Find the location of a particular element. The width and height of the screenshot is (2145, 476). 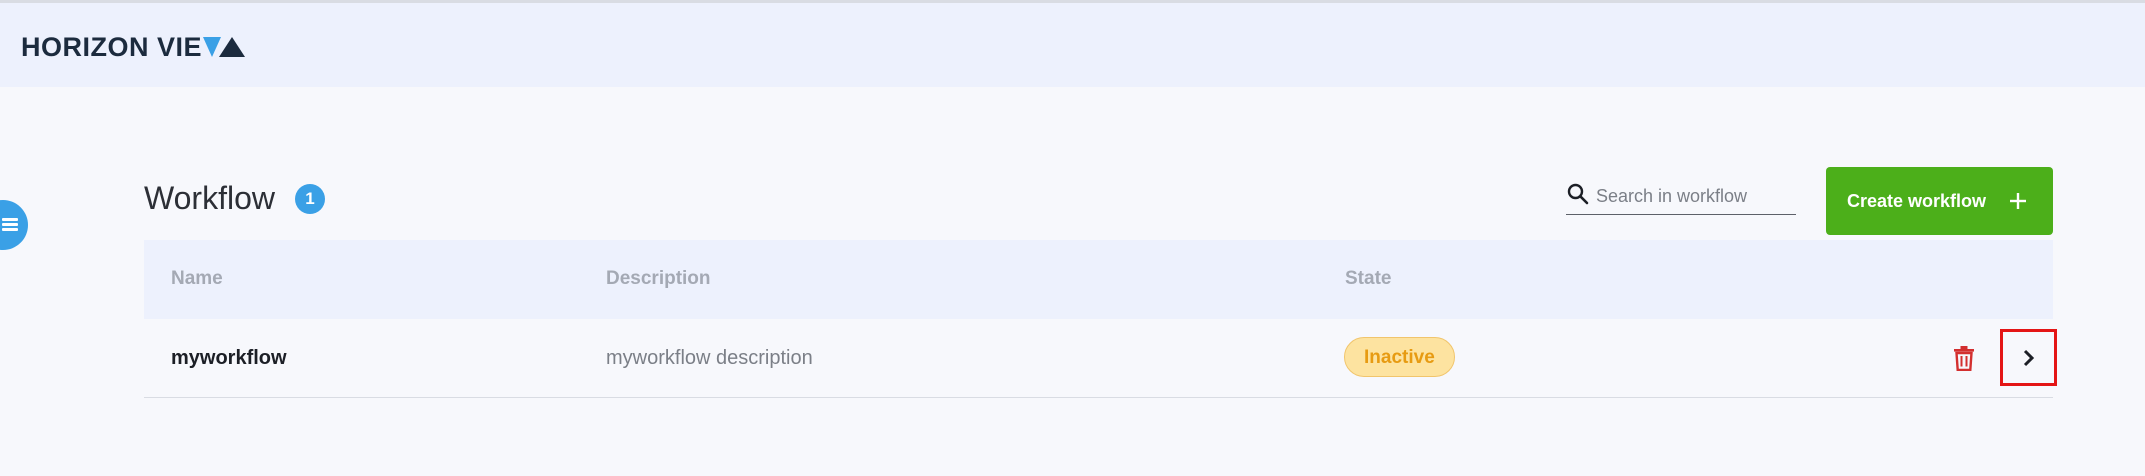

search-input is located at coordinates (1693, 196).